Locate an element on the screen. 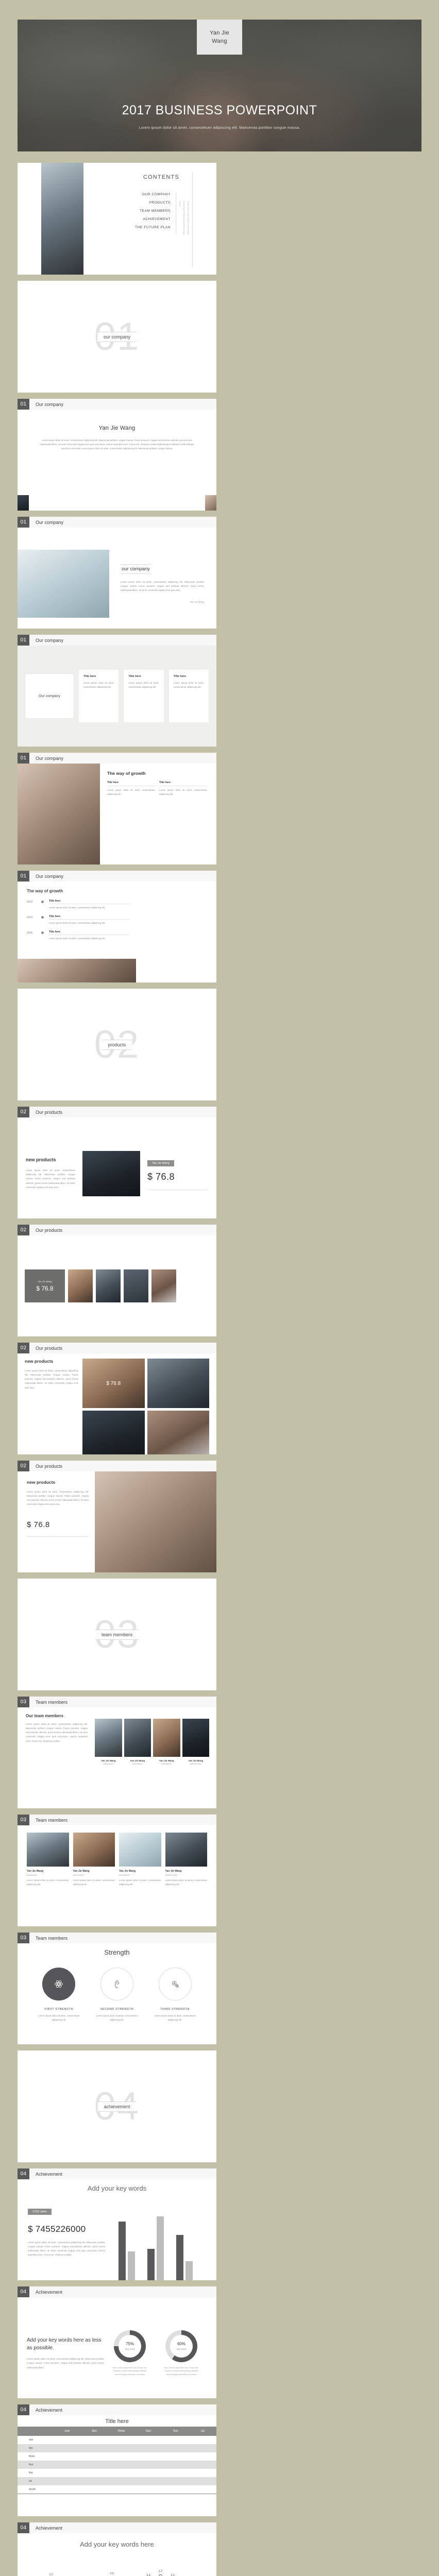 This screenshot has height=2576, width=439. team-member: Yan Jie Wang MANAGER is located at coordinates (109, 1764).